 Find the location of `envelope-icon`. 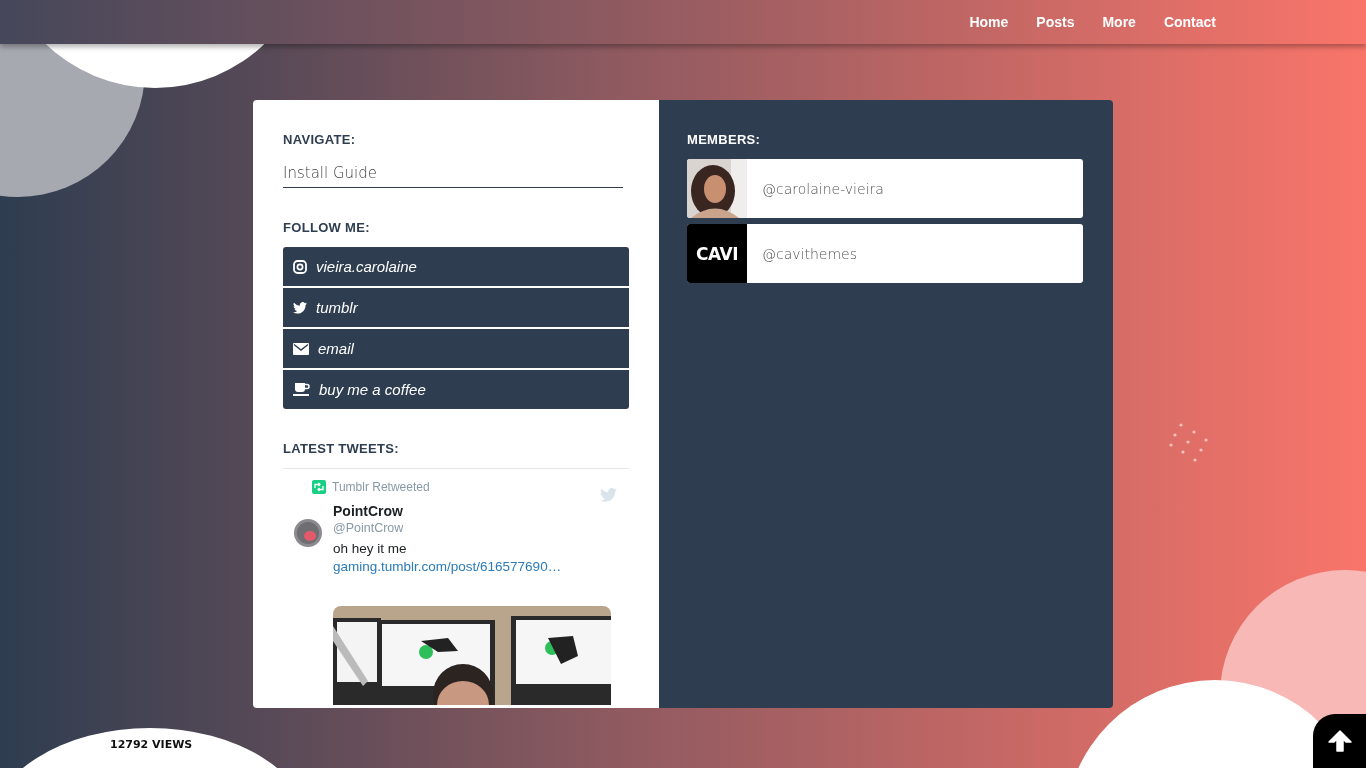

envelope-icon is located at coordinates (301, 348).